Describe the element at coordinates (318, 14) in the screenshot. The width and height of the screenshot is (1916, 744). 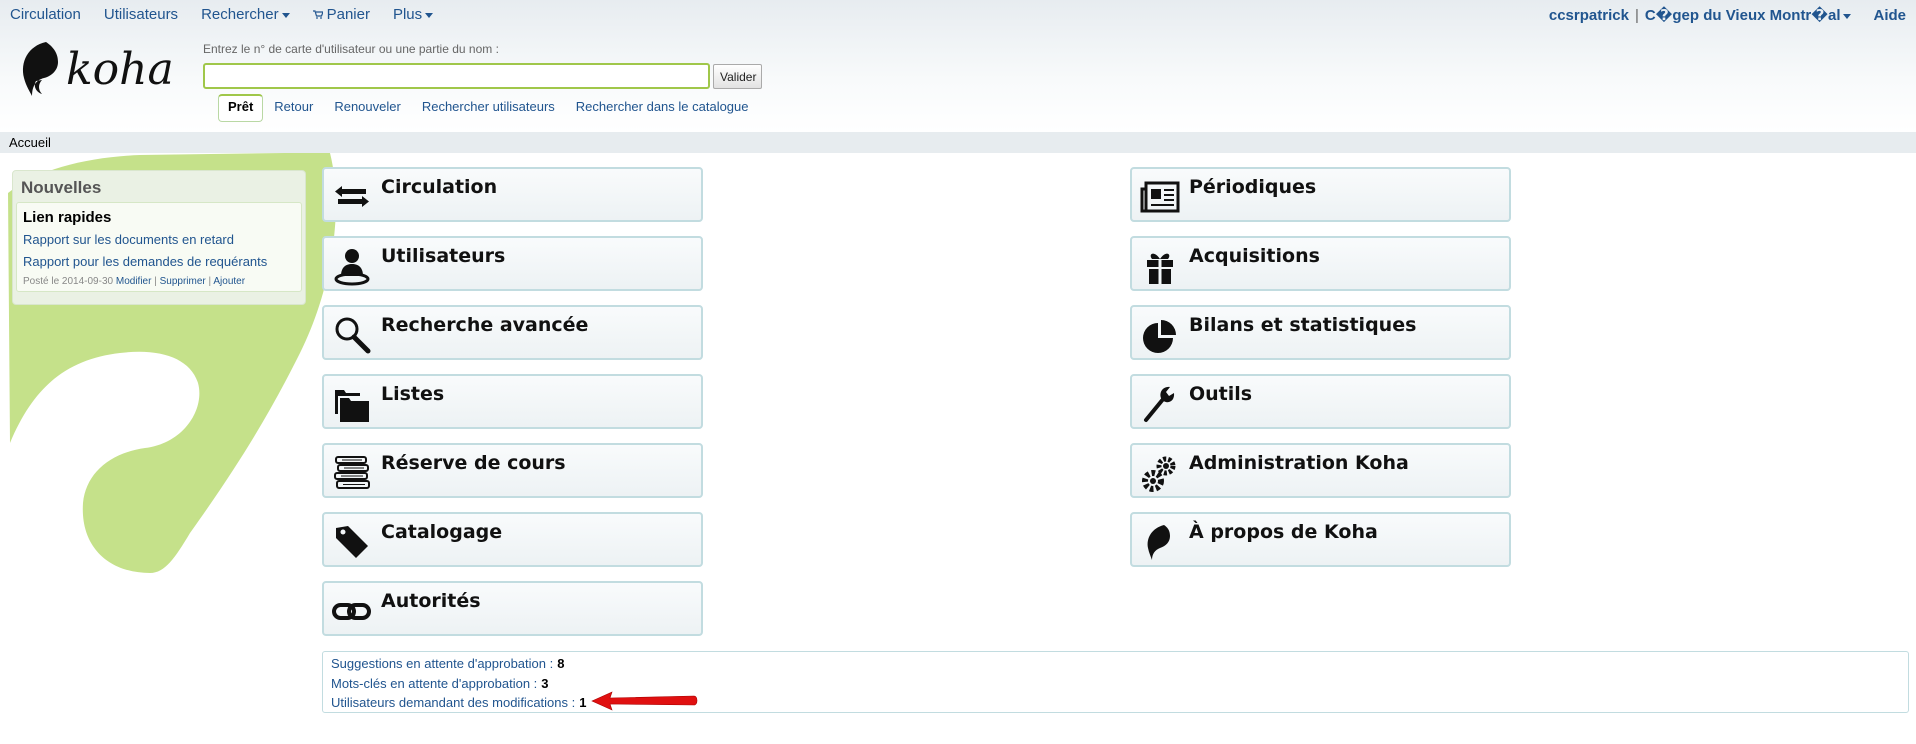
I see `cart-icon` at that location.